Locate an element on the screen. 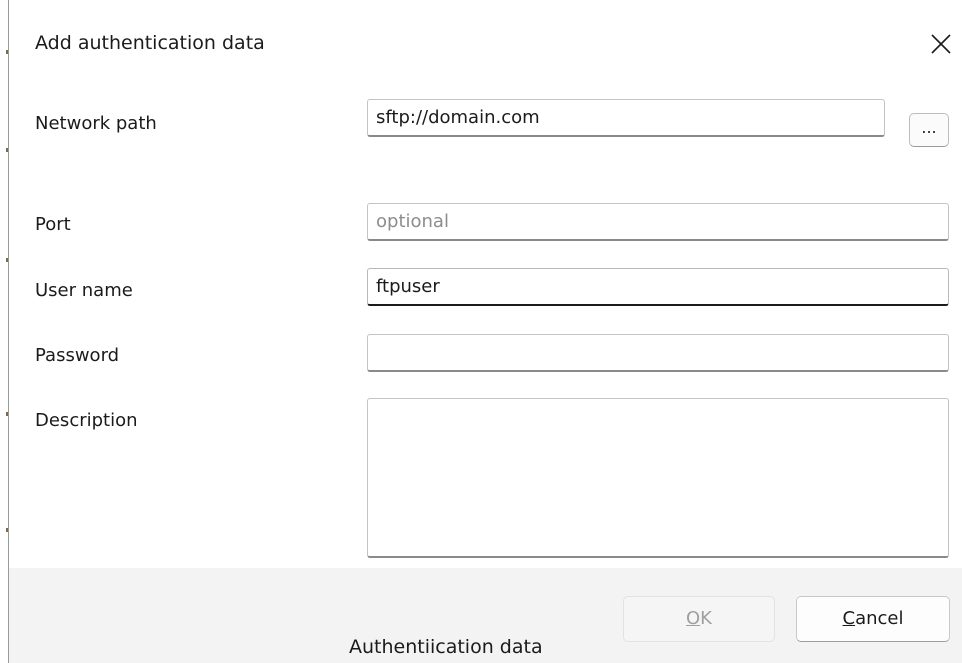  user-name-label: User name is located at coordinates (84, 290).